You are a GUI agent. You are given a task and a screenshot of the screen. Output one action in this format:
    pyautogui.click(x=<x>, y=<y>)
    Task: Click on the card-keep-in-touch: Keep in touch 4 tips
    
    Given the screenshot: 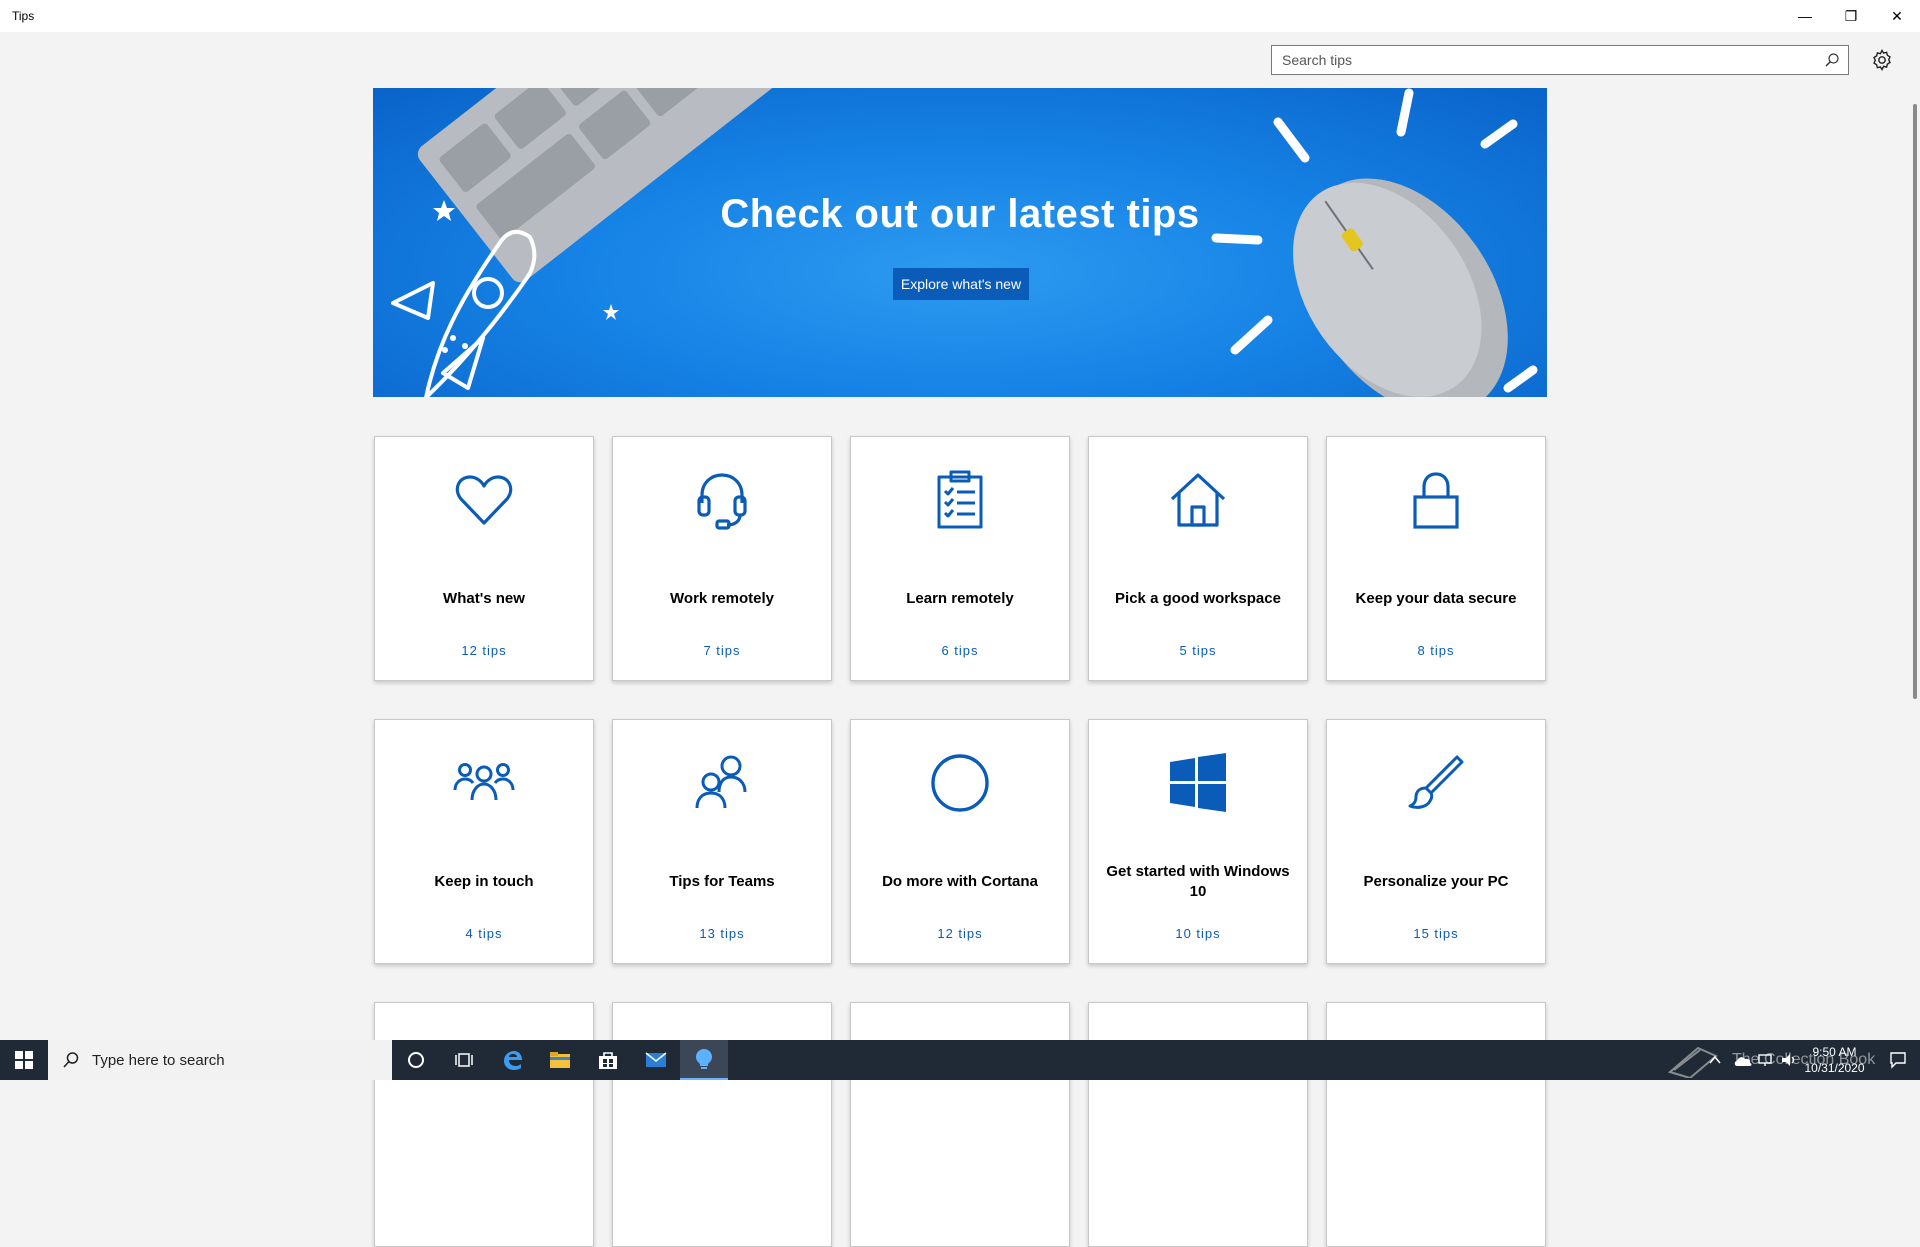 What is the action you would take?
    pyautogui.click(x=484, y=841)
    